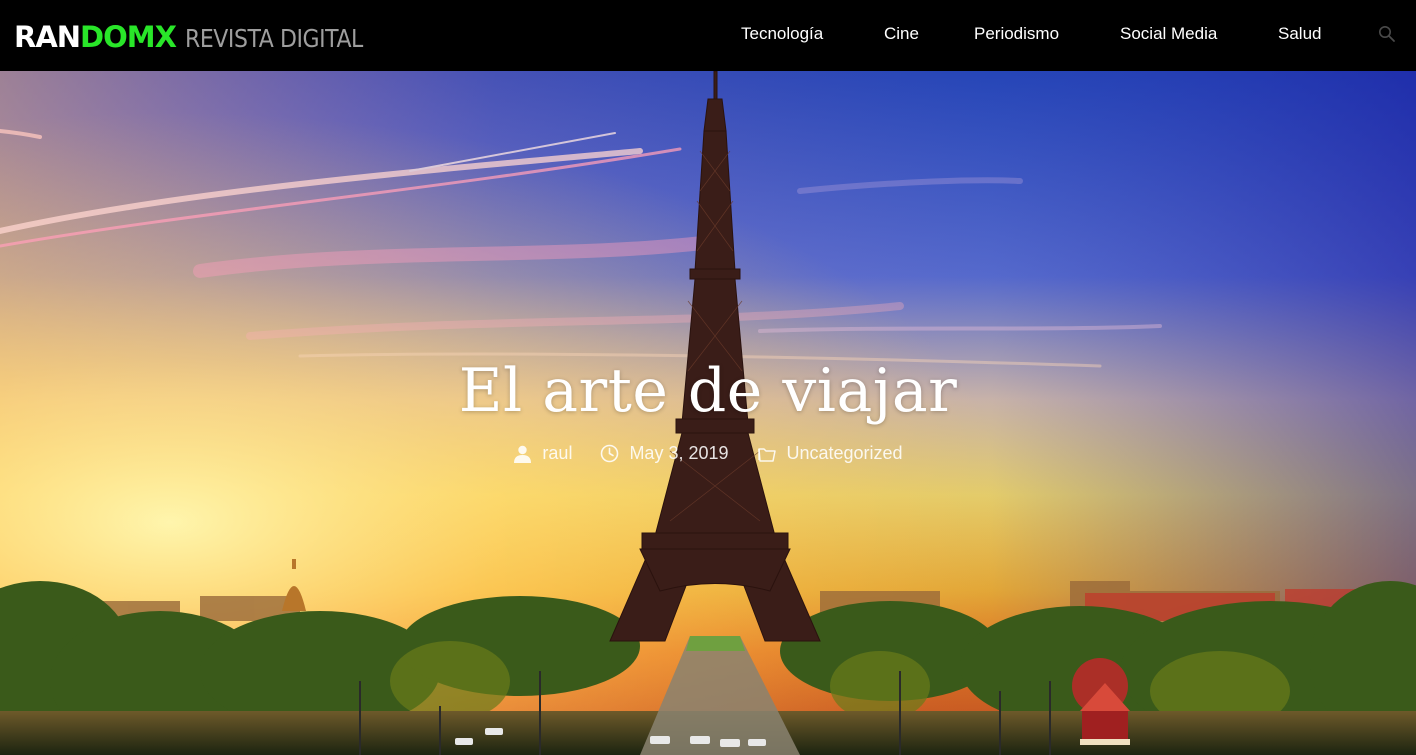 The height and width of the screenshot is (755, 1416). I want to click on site-logo: RAN DOMX REVISTA DIGITAL, so click(200, 37).